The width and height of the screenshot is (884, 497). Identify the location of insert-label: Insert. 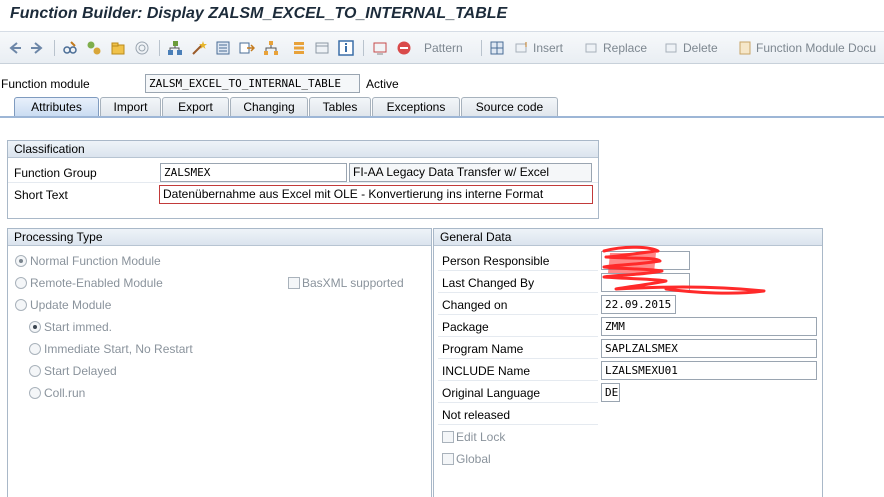
(548, 48).